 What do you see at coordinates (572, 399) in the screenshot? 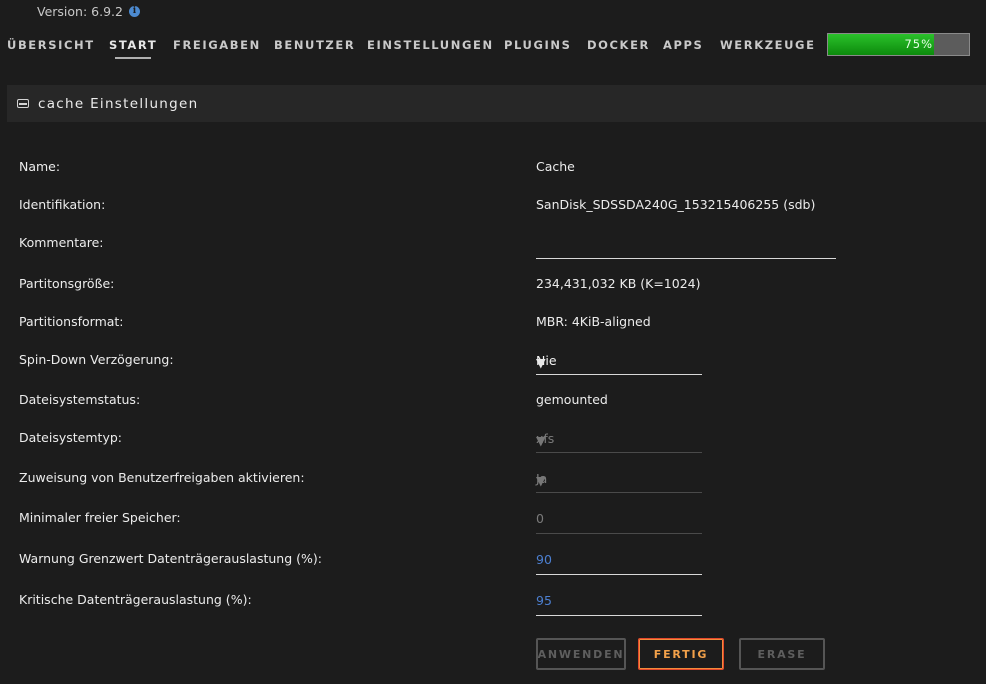
I see `fs-status-value: gemounted` at bounding box center [572, 399].